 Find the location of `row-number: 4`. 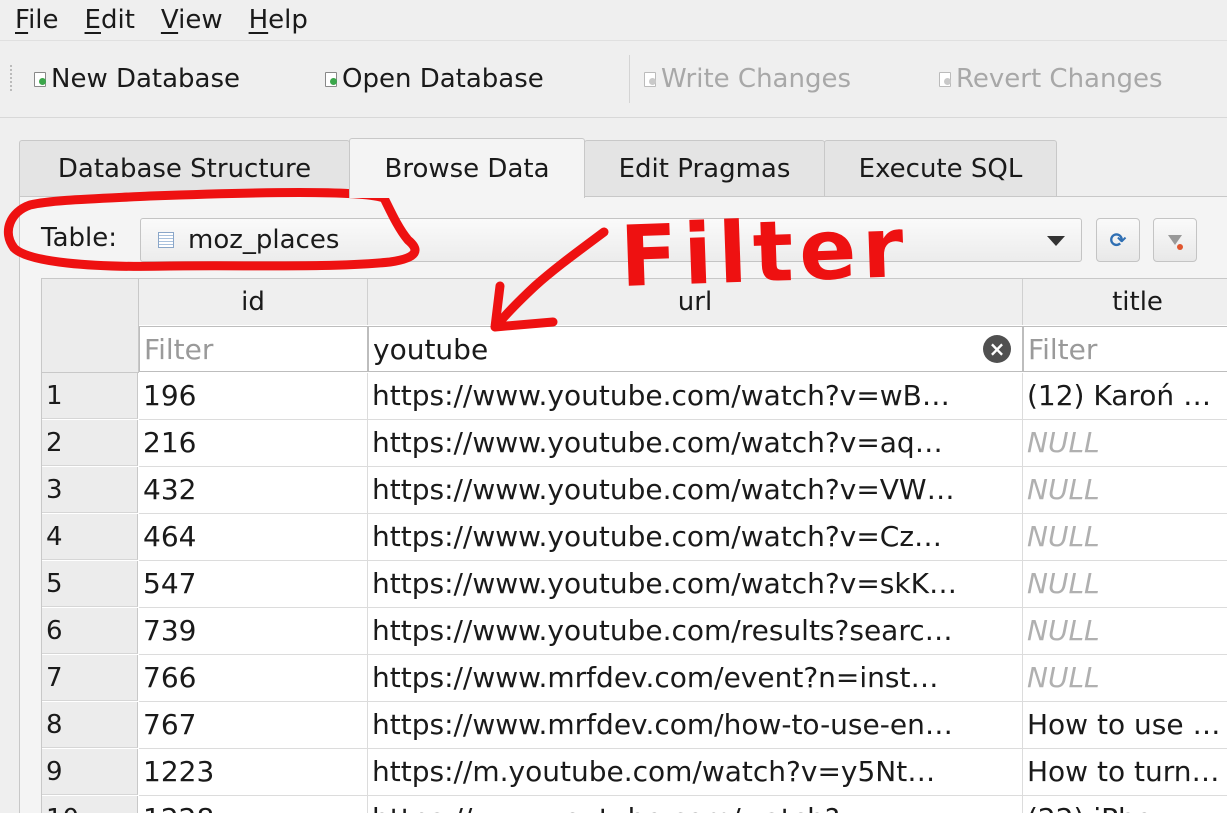

row-number: 4 is located at coordinates (90, 537).